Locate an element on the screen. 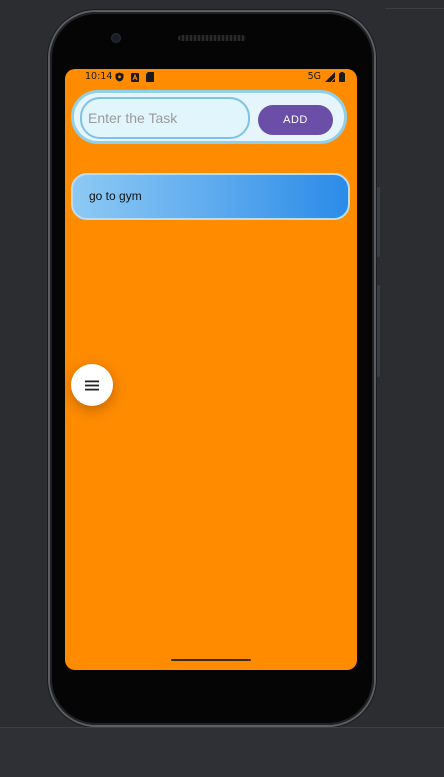 The width and height of the screenshot is (444, 777). window-edge-line is located at coordinates (414, 8).